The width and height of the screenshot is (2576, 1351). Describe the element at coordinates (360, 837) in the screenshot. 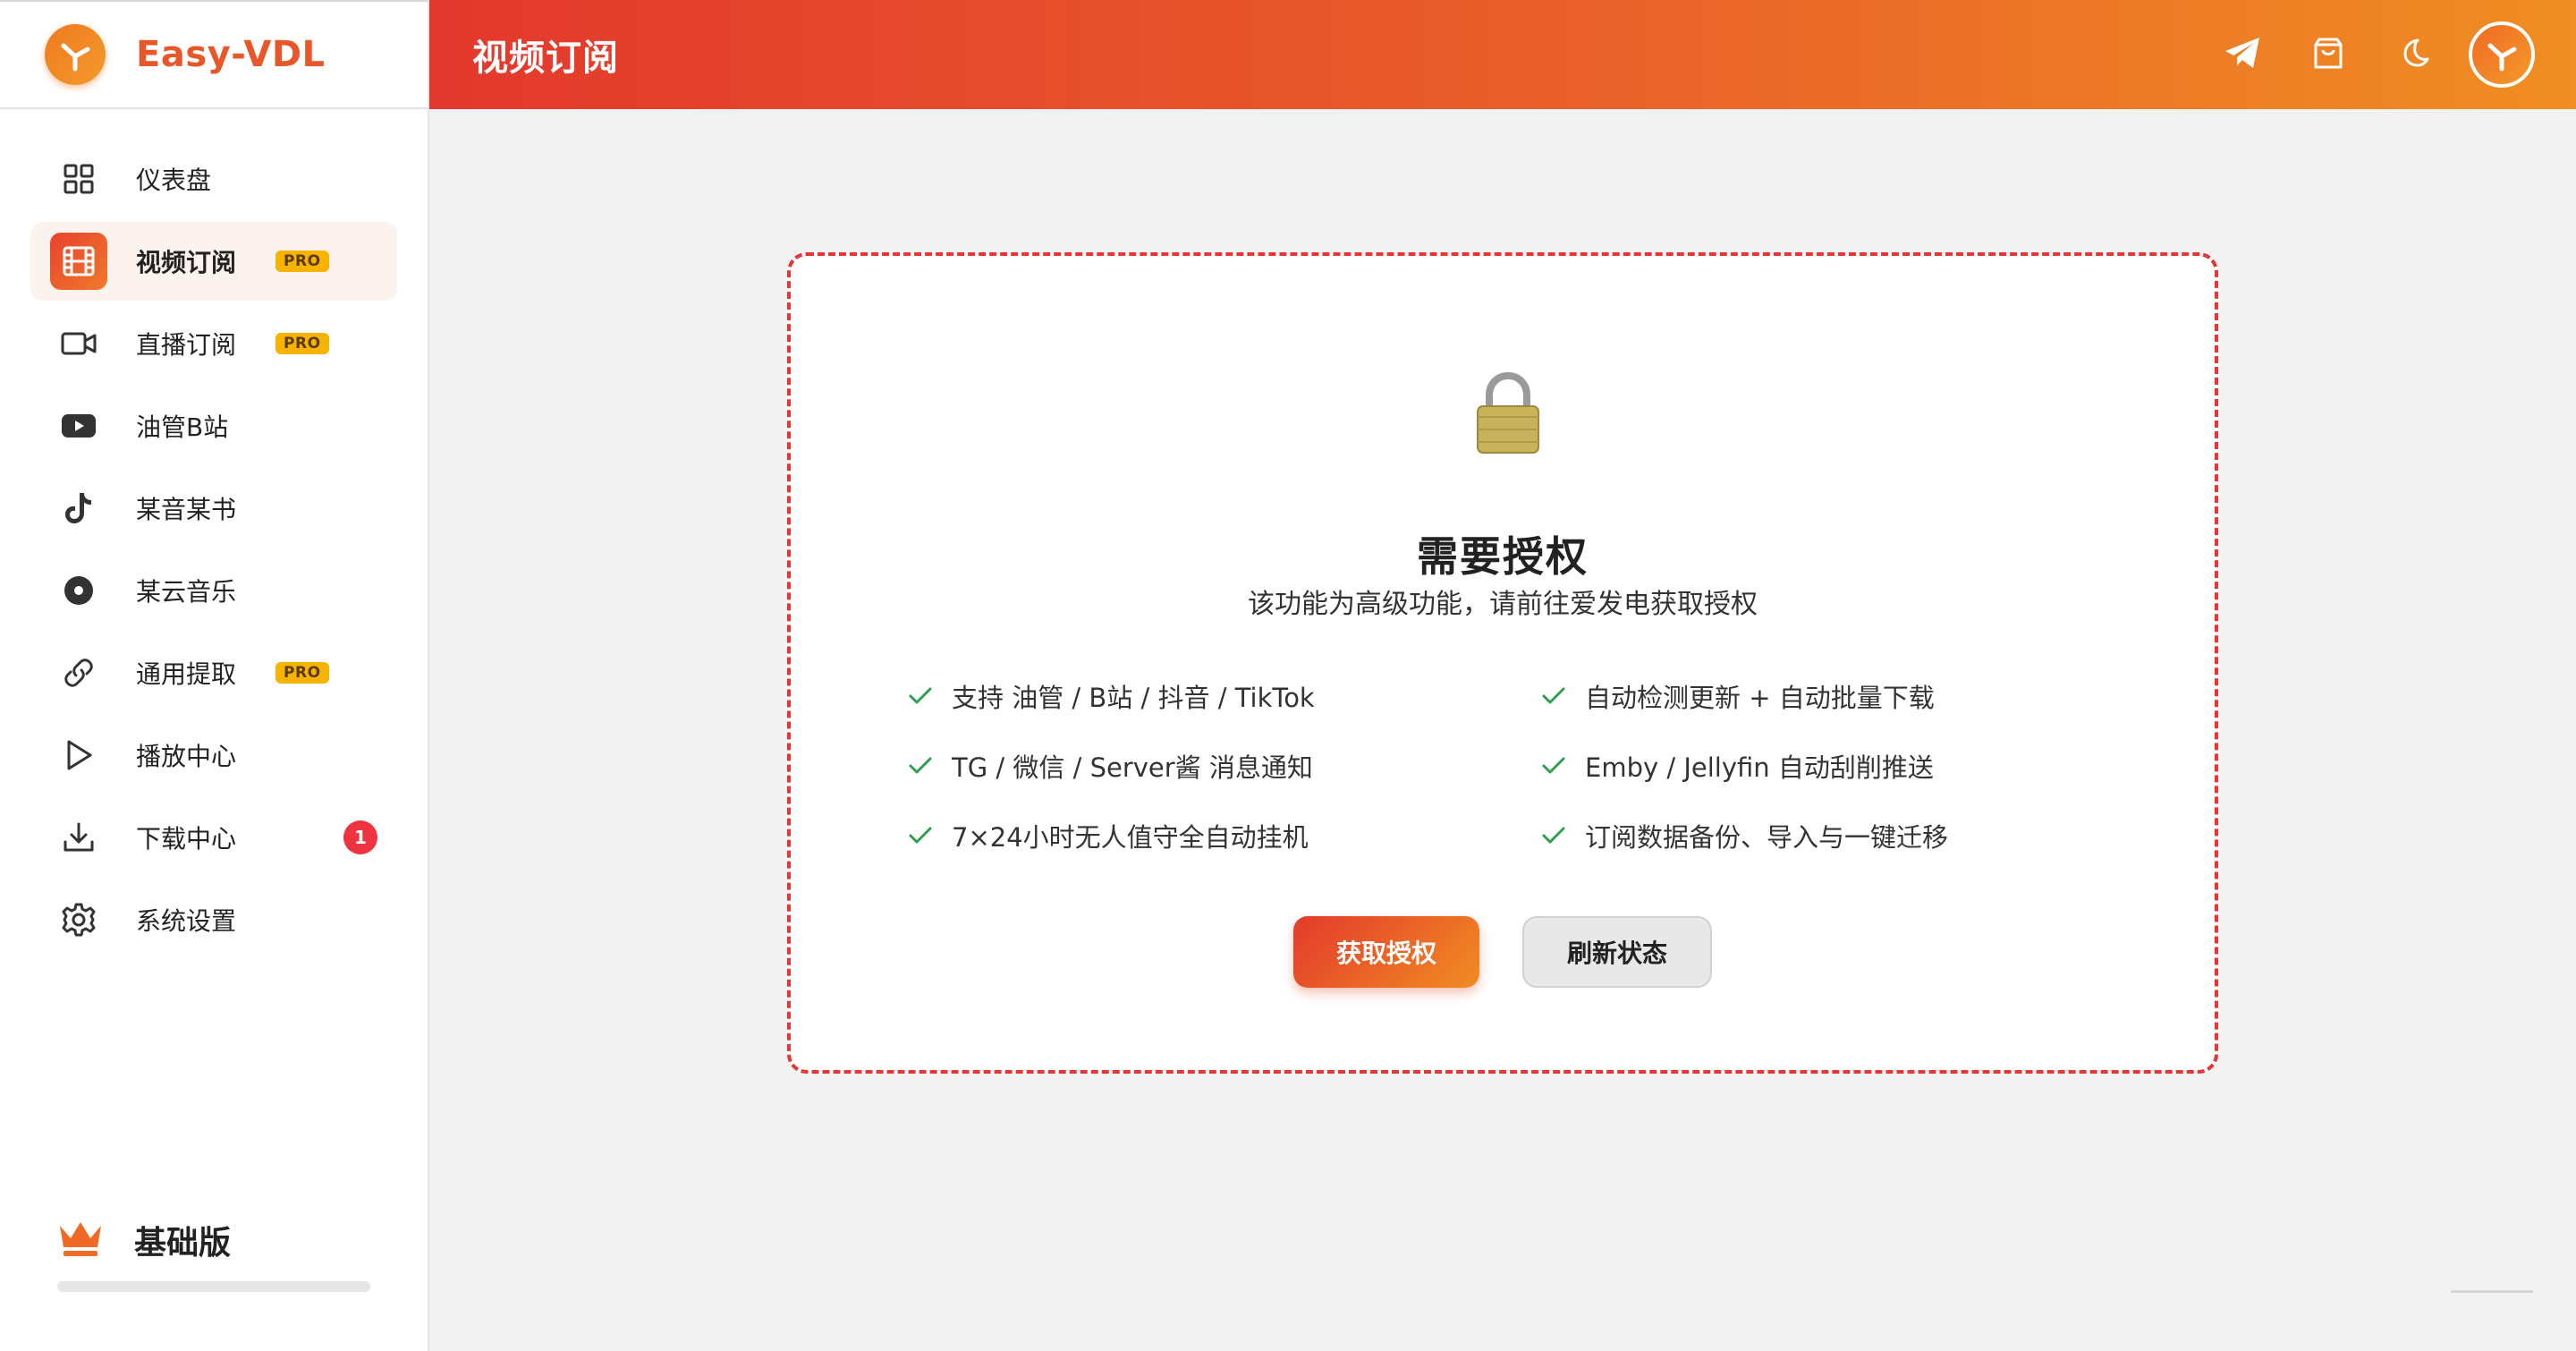

I see `download-count-badge: 1` at that location.